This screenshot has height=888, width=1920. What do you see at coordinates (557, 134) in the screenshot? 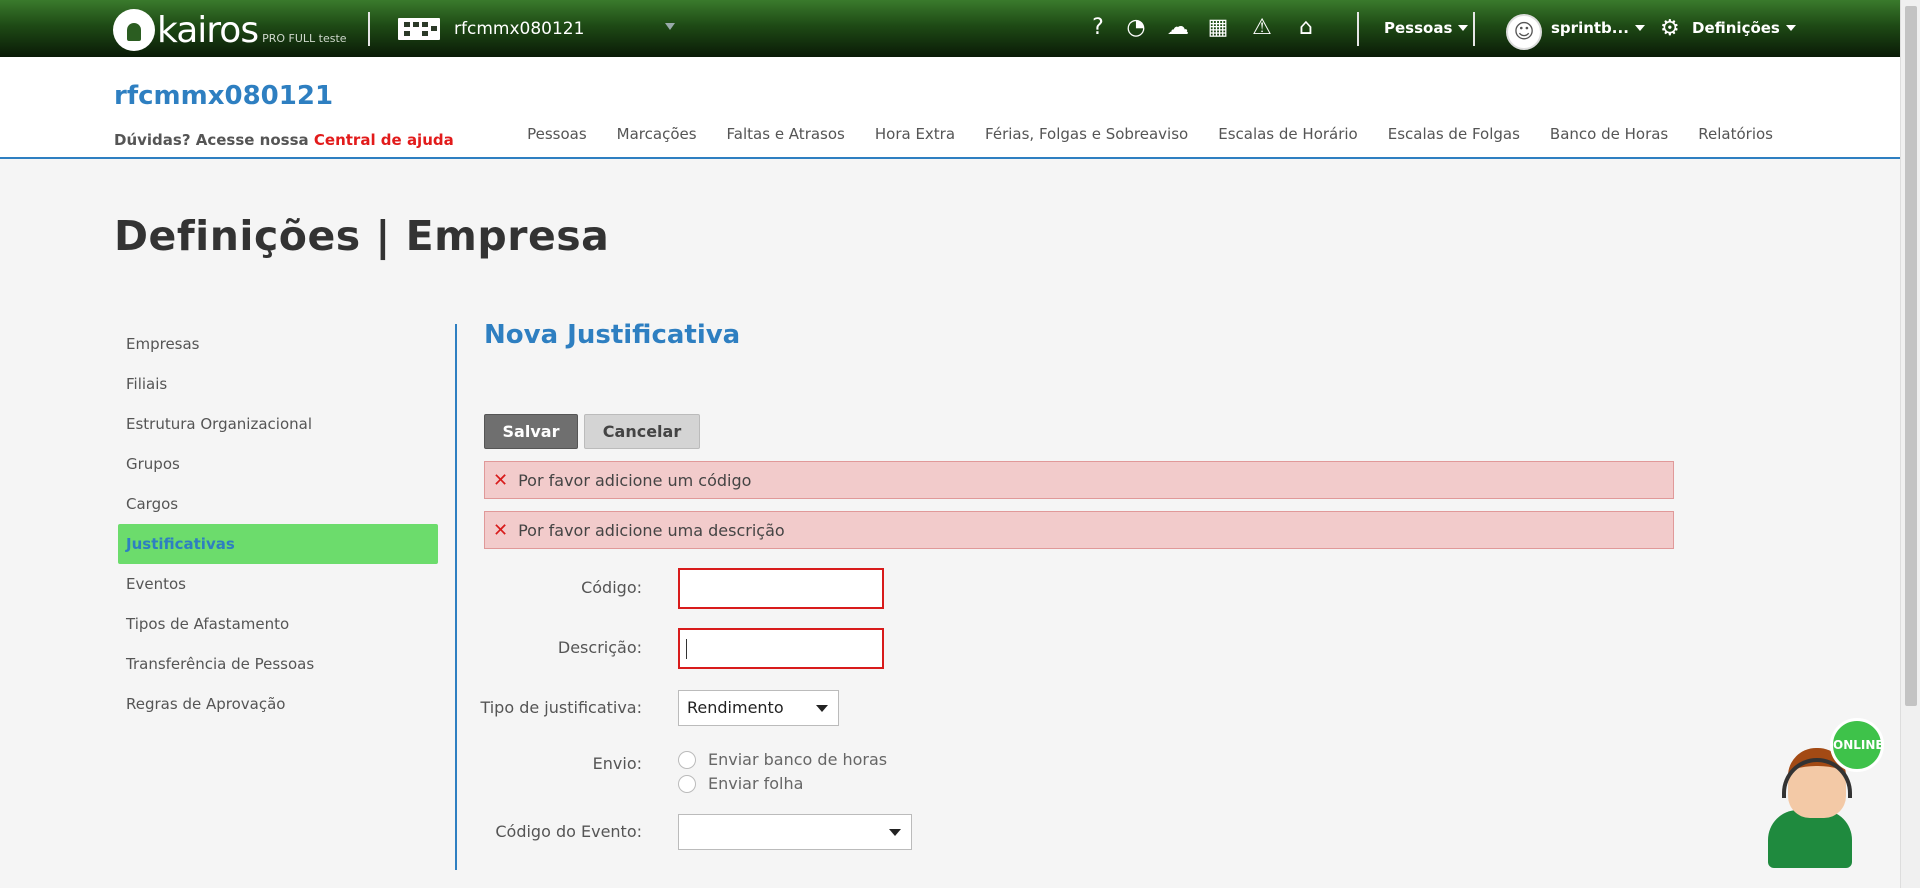
I see `nav-pessoas: Pessoas` at bounding box center [557, 134].